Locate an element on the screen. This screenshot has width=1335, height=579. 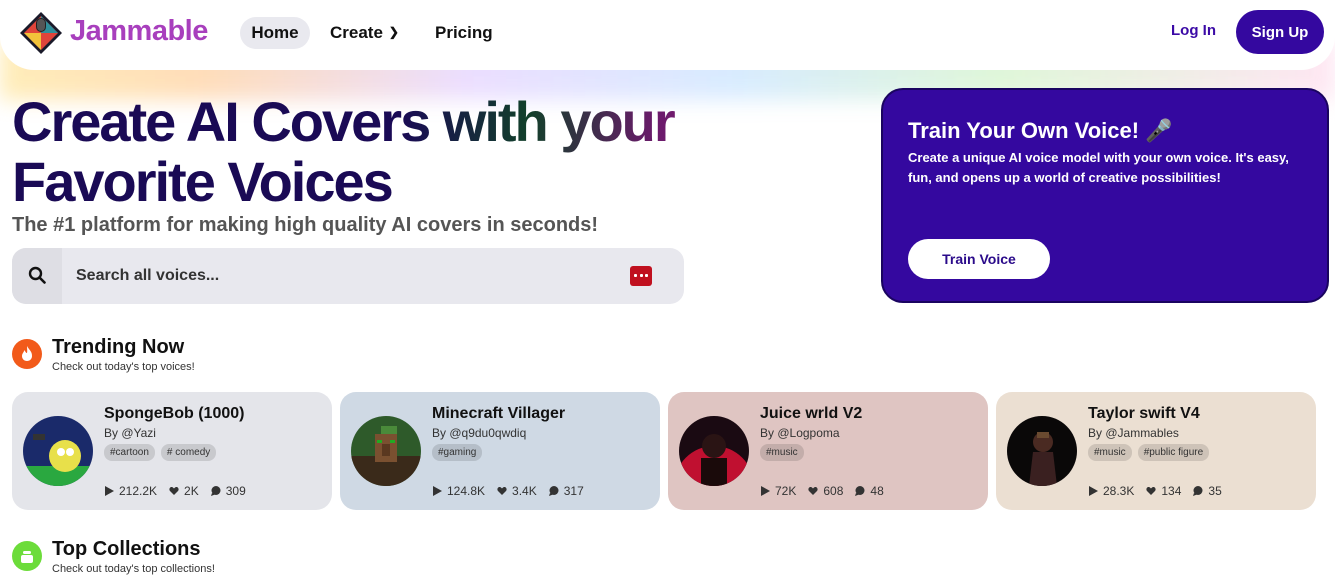
nav-home: Home is located at coordinates (275, 33).